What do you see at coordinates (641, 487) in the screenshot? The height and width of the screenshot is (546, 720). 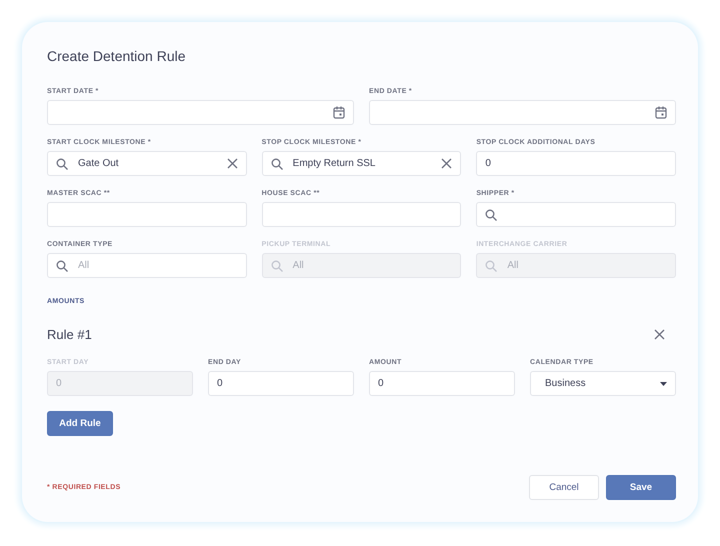 I see `save-button: Save` at bounding box center [641, 487].